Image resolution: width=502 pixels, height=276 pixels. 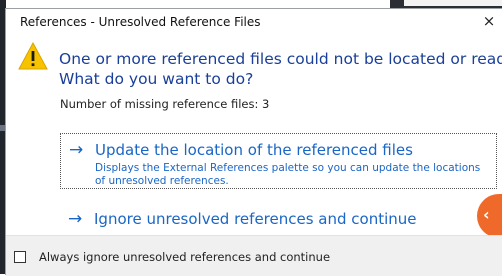 I want to click on background-app-top, so click(x=446, y=4).